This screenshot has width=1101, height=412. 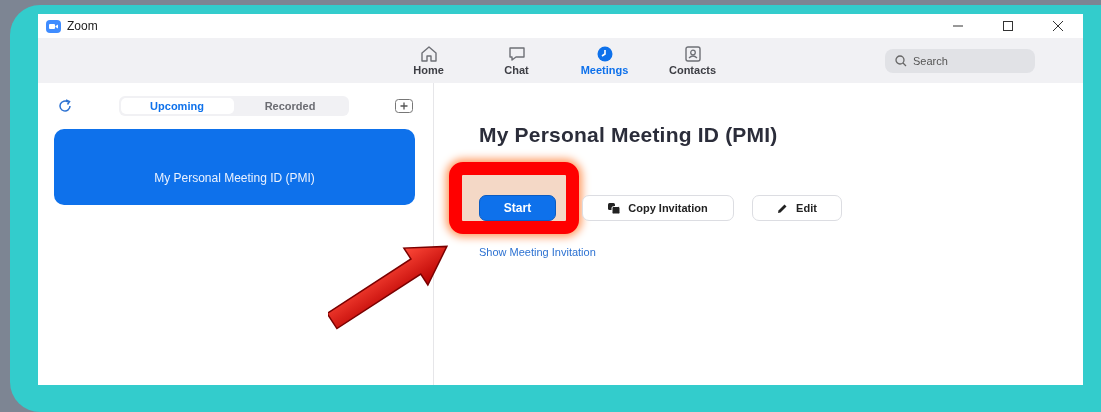 What do you see at coordinates (614, 208) in the screenshot?
I see `copy-icon` at bounding box center [614, 208].